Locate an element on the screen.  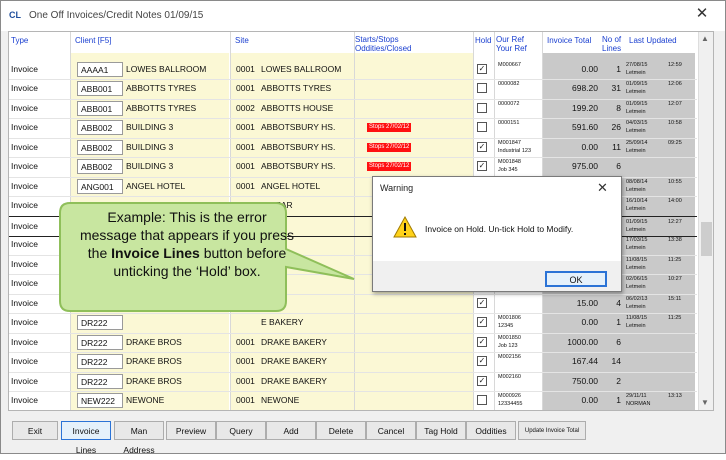
client-code-field: ANG001 is located at coordinates (100, 186).